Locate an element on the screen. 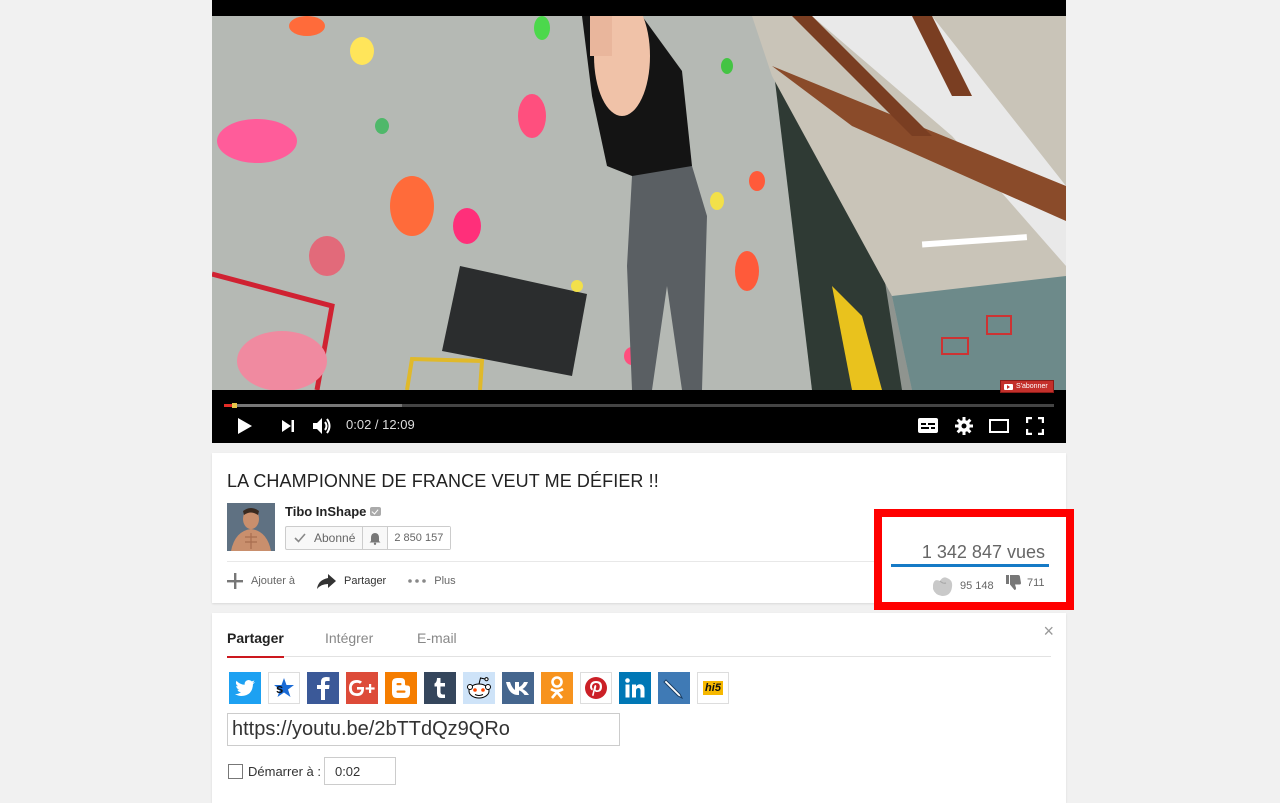 The height and width of the screenshot is (803, 1280). notification-bell-button is located at coordinates (376, 538).